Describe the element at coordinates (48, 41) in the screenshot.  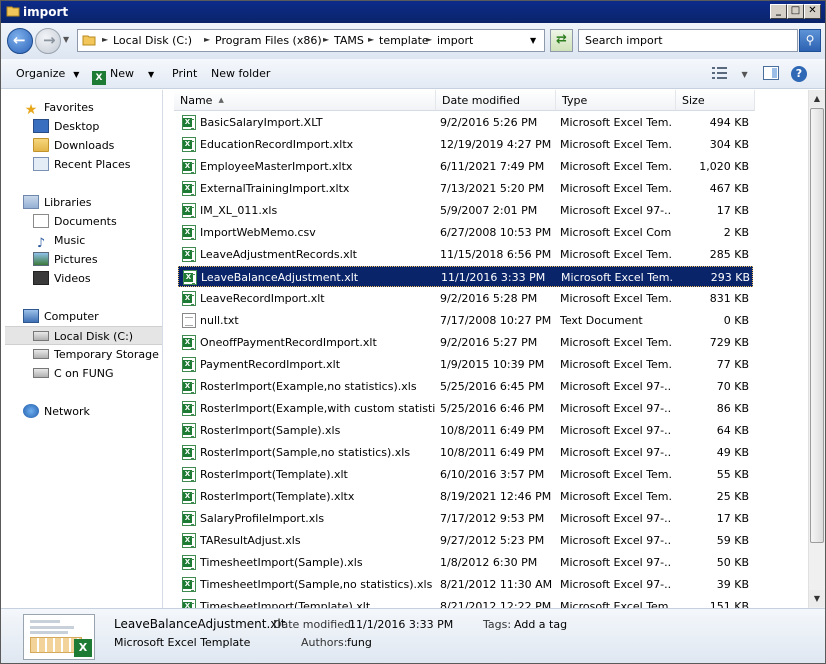
I see `forward-button: →` at that location.